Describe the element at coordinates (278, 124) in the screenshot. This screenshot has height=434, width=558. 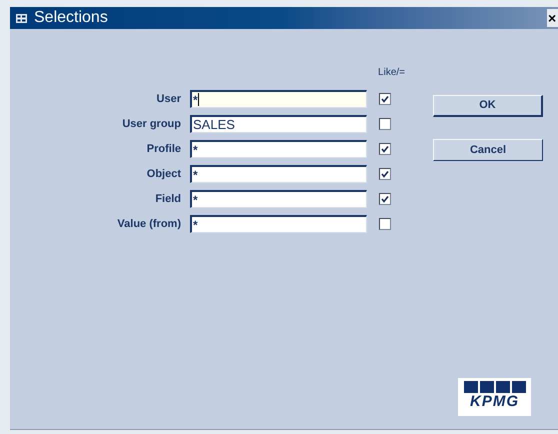
I see `text-field: SALES` at that location.